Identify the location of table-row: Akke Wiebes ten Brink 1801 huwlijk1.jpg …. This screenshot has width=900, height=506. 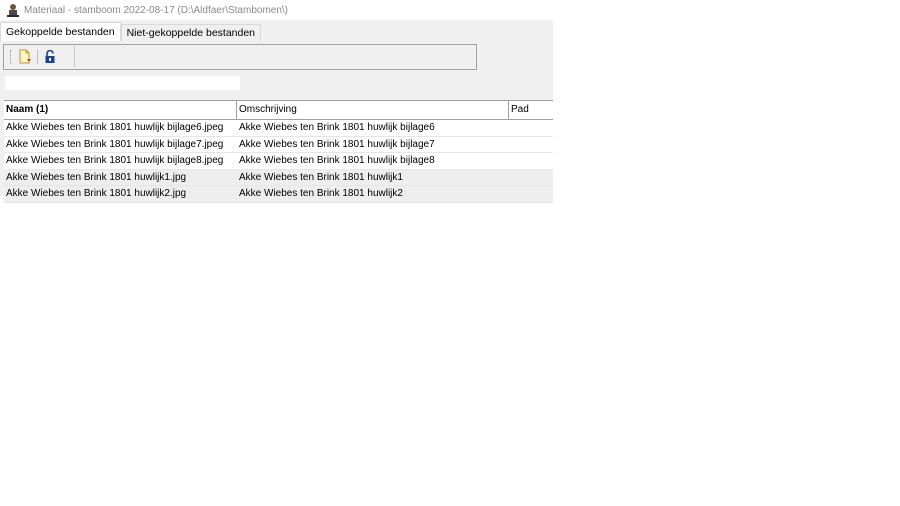
(278, 177).